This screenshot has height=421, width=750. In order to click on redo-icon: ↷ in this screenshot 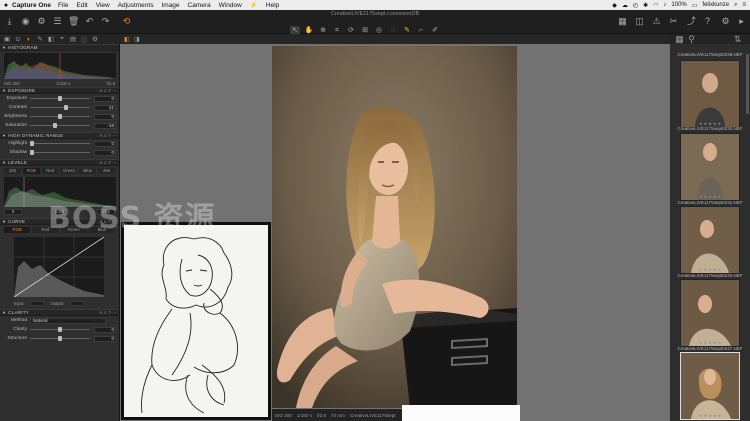, I will do `click(105, 21)`.